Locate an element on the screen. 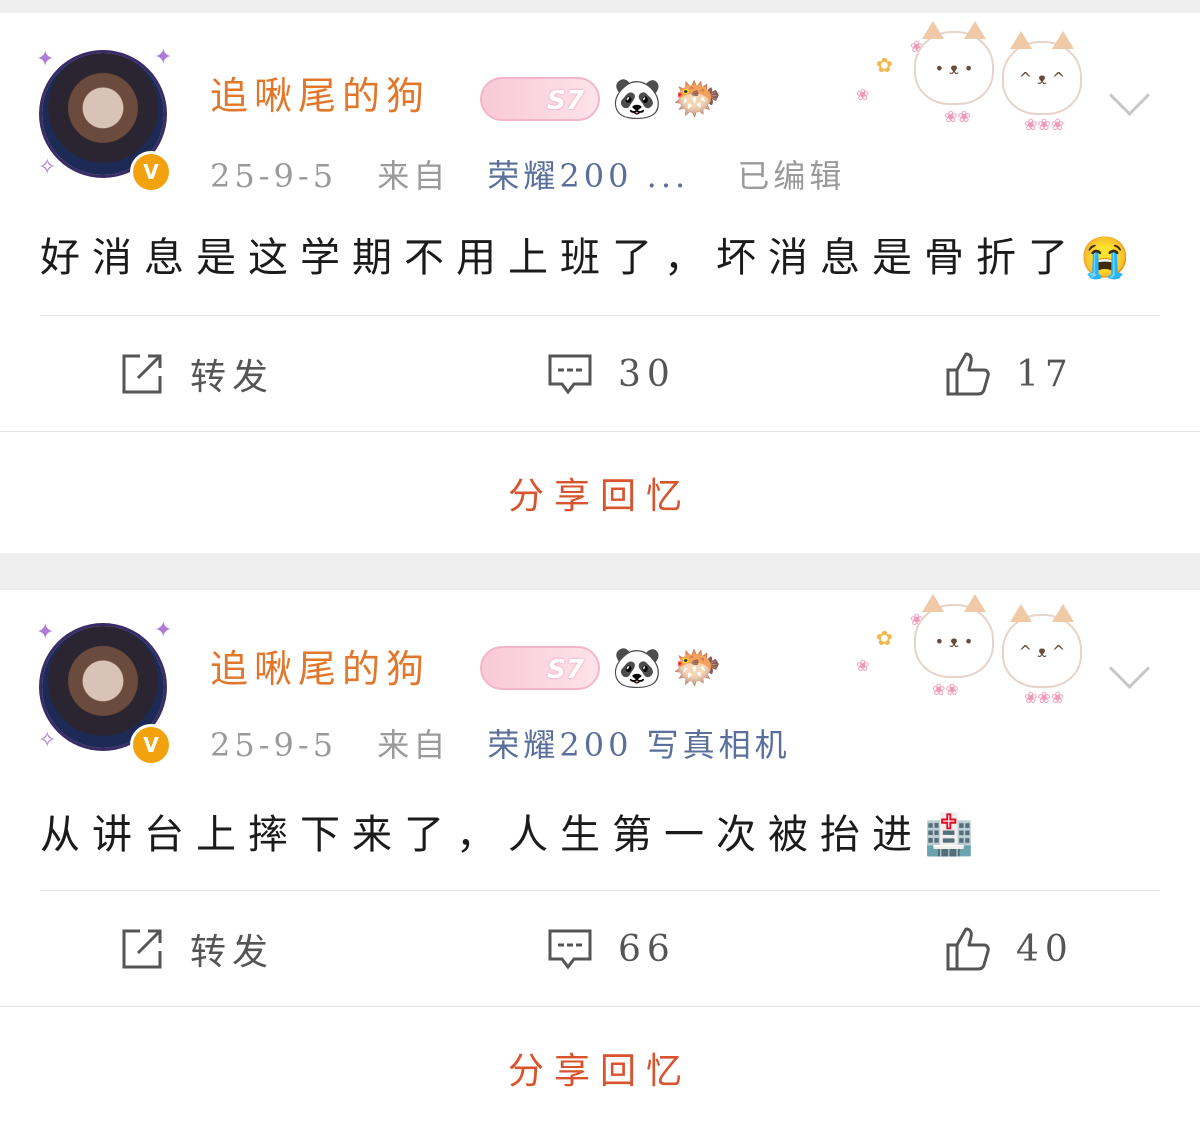 The height and width of the screenshot is (1122, 1200). device-link: 荣耀200 写真相机 is located at coordinates (638, 745).